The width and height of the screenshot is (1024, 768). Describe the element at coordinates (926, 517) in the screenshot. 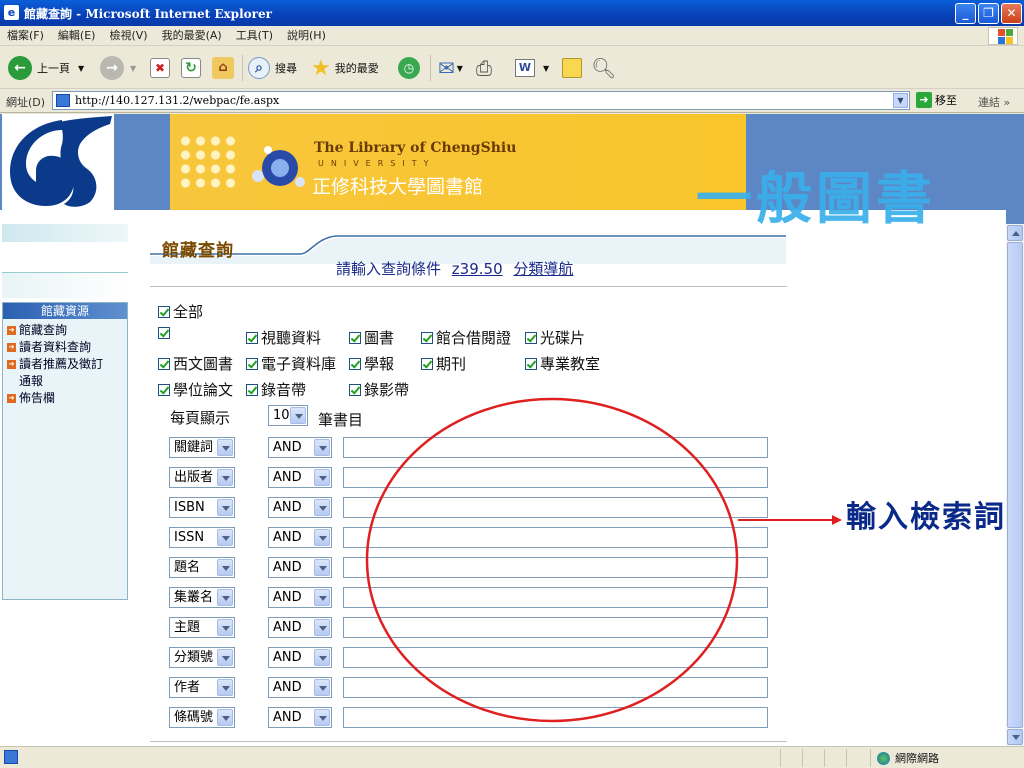

I see `annotation-label: 輸入檢索詞` at that location.